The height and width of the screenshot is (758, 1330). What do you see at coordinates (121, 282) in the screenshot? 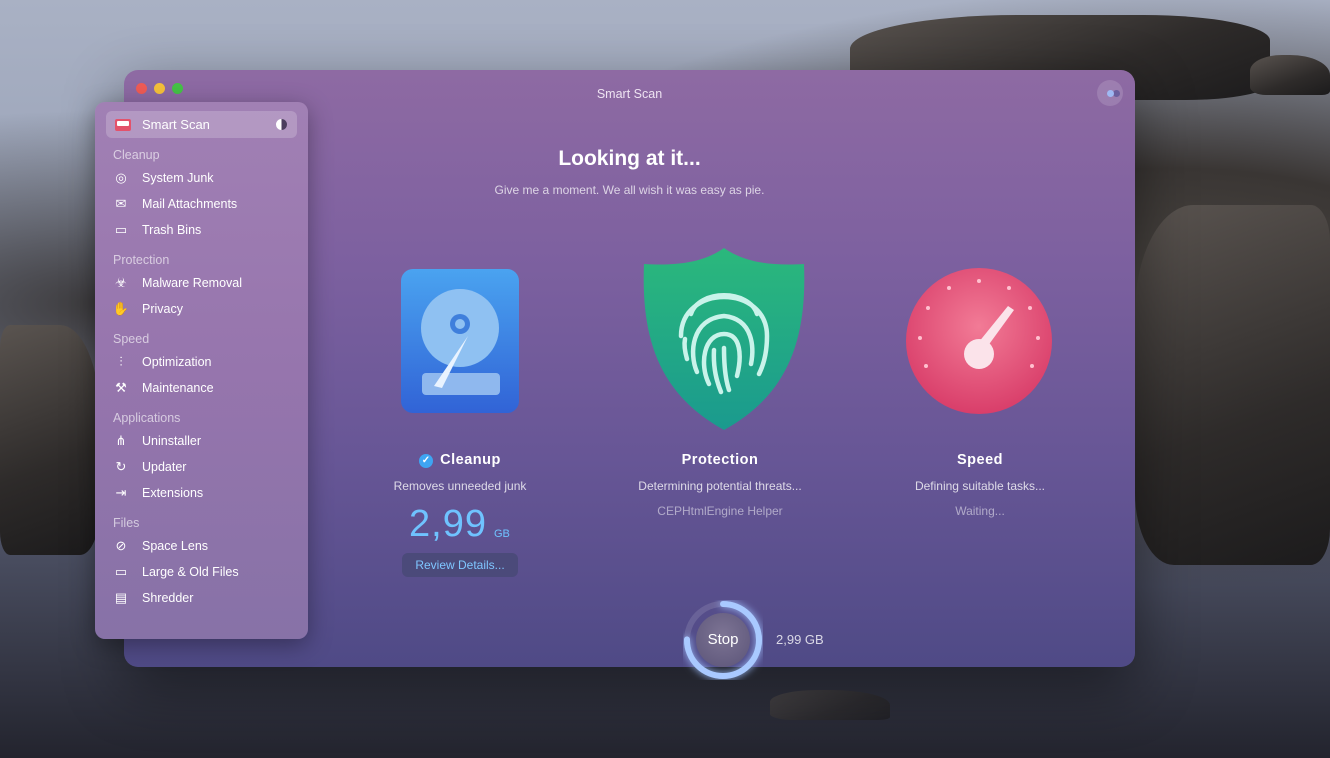
I see `biohazard-icon: ☣` at bounding box center [121, 282].